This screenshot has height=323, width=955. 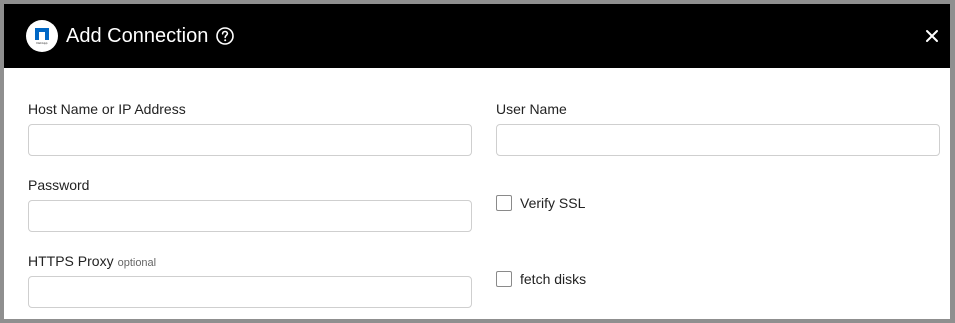 What do you see at coordinates (552, 203) in the screenshot?
I see `verify-ssl-label: Verify SSL` at bounding box center [552, 203].